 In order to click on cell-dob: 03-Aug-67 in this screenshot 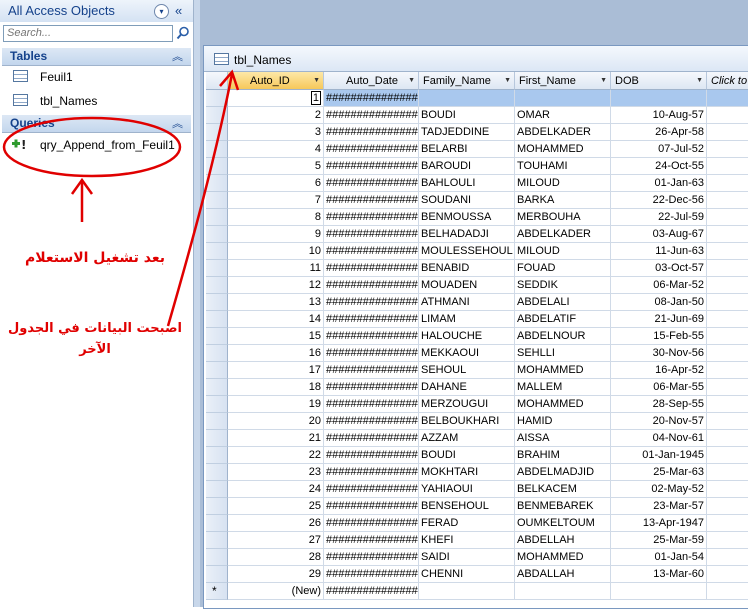, I will do `click(659, 234)`.